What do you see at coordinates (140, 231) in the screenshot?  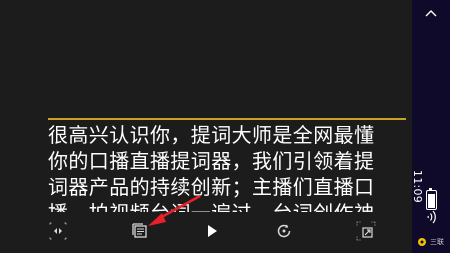 I see `script-list-icon` at bounding box center [140, 231].